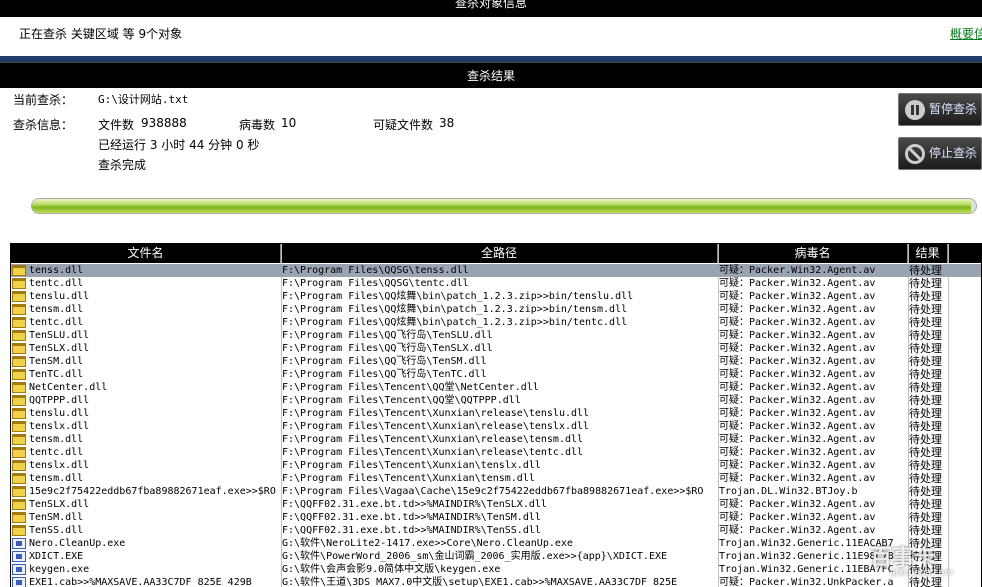 This screenshot has width=982, height=587. What do you see at coordinates (164, 123) in the screenshot?
I see `file-count-value: 938888` at bounding box center [164, 123].